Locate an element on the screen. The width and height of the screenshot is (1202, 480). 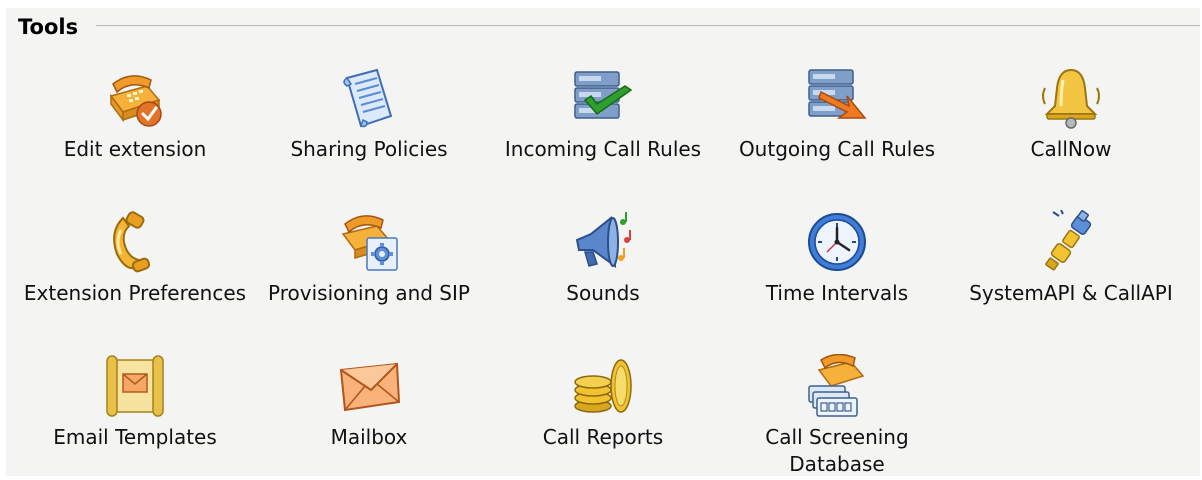
tool-time-intervals: Time Intervals is located at coordinates (837, 258).